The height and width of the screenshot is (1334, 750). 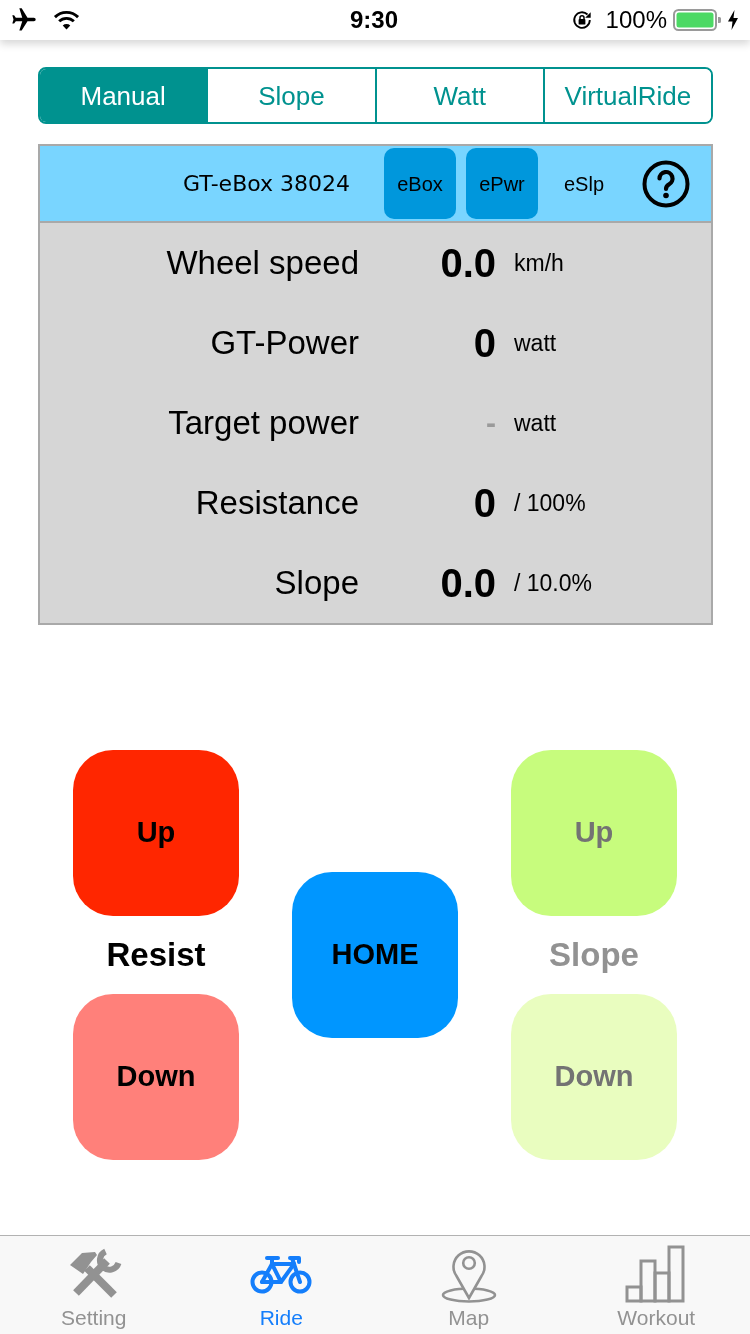 What do you see at coordinates (420, 183) in the screenshot?
I see `toggle-button: eBox` at bounding box center [420, 183].